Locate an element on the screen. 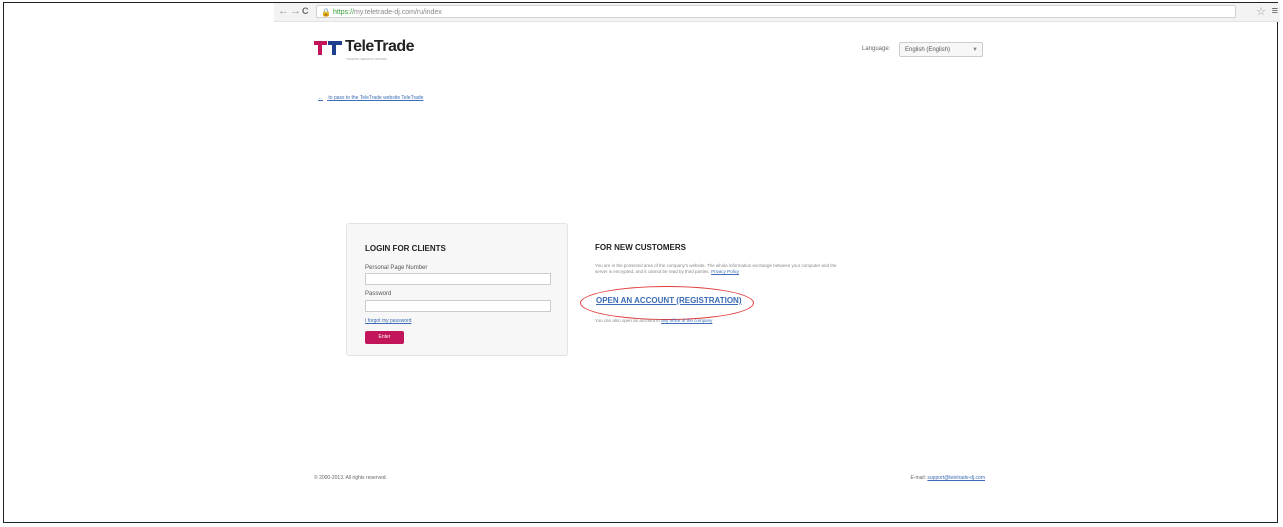 The width and height of the screenshot is (1283, 527). language-label: Language: is located at coordinates (876, 49).